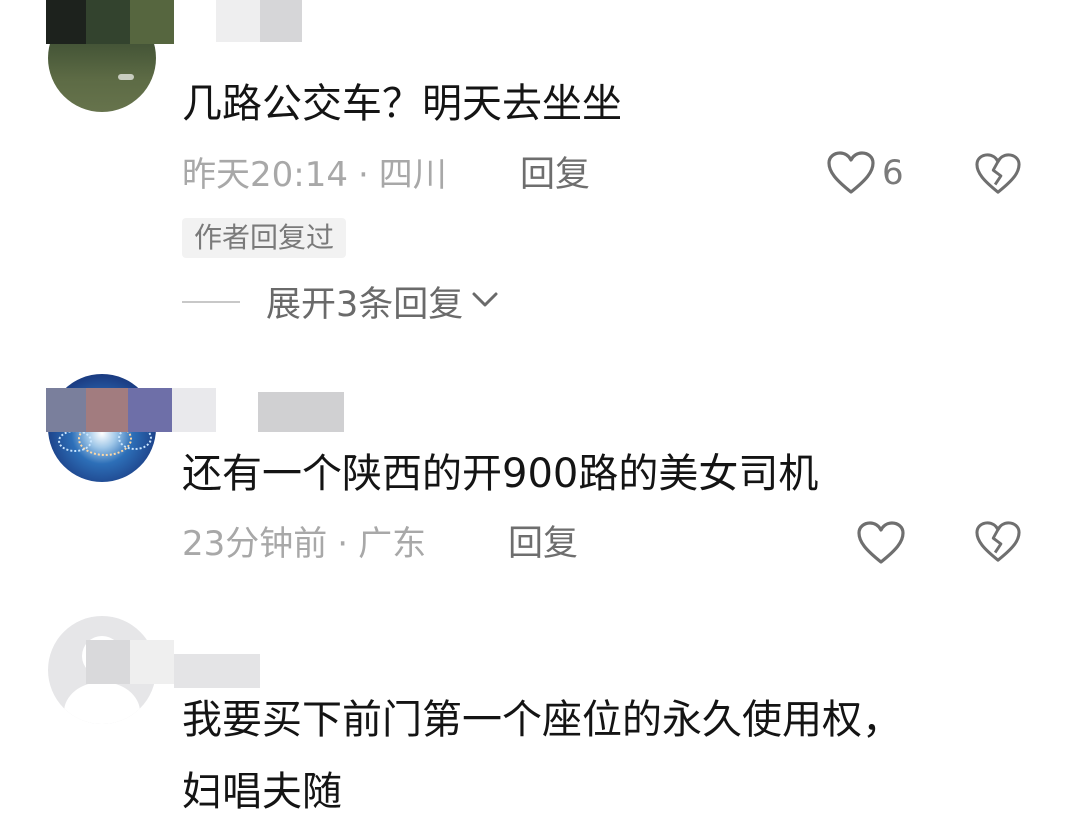 The width and height of the screenshot is (1080, 818). I want to click on like-button: 6, so click(865, 173).